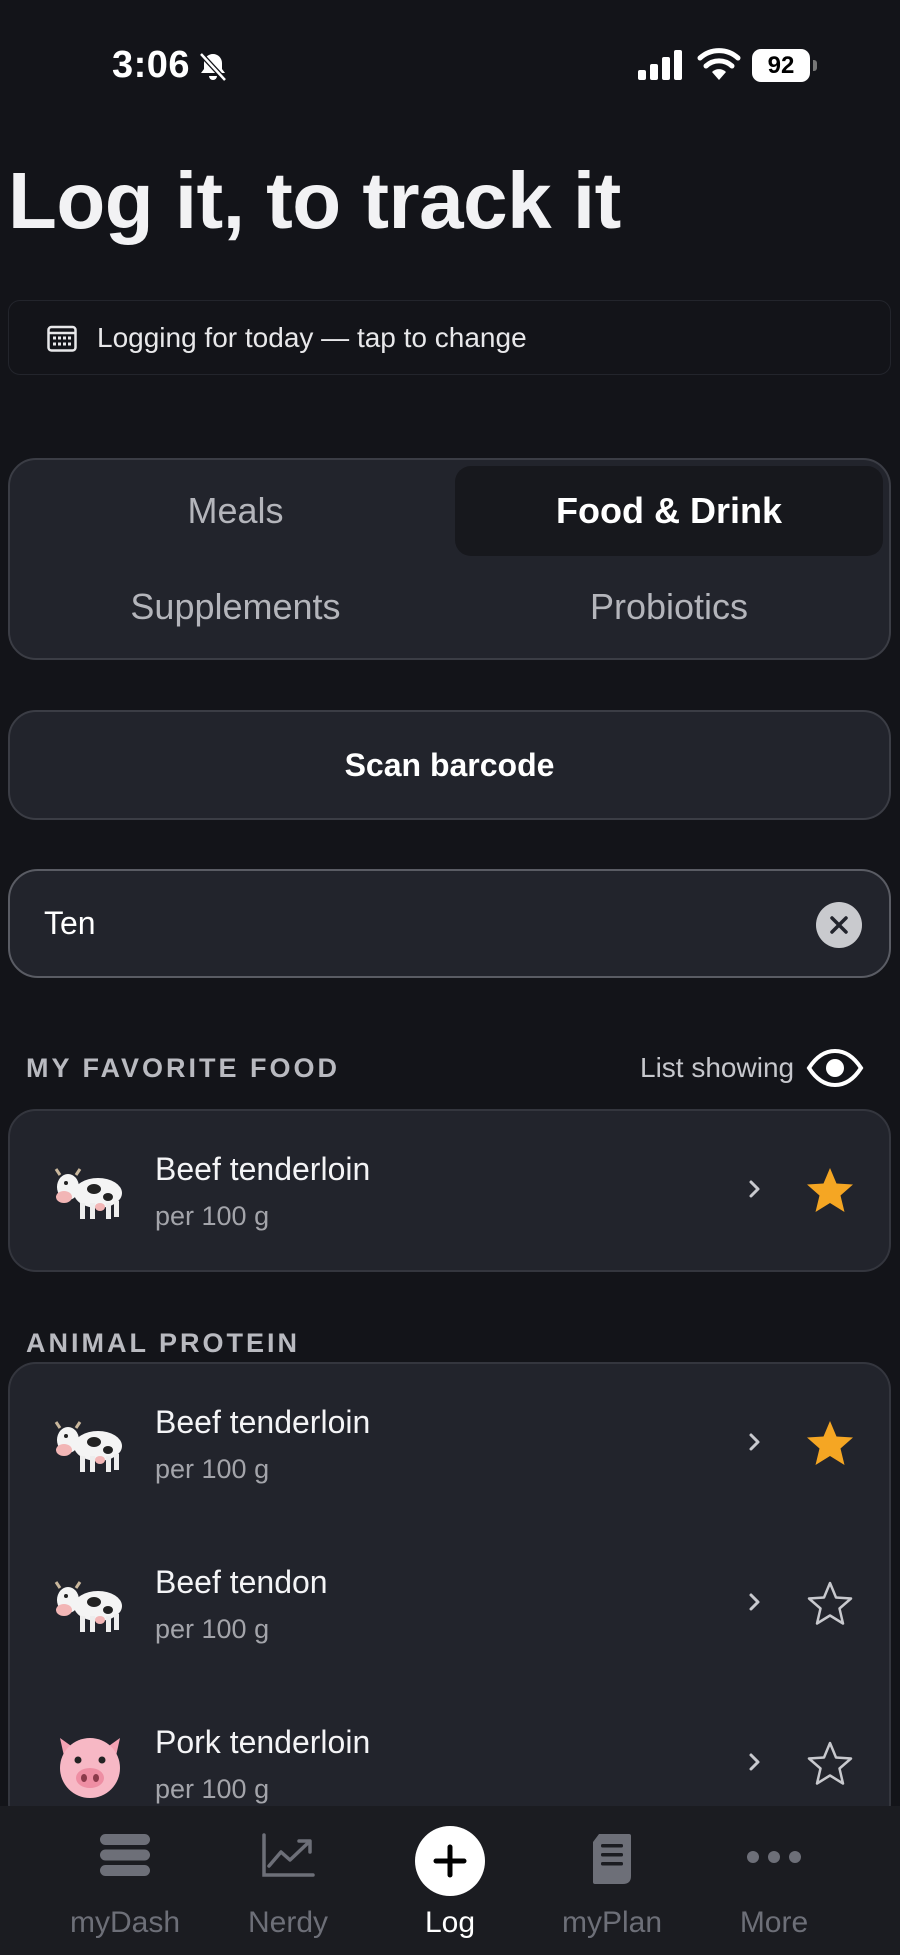 This screenshot has height=1955, width=900. Describe the element at coordinates (612, 1922) in the screenshot. I see `tab-label: myPlan` at that location.